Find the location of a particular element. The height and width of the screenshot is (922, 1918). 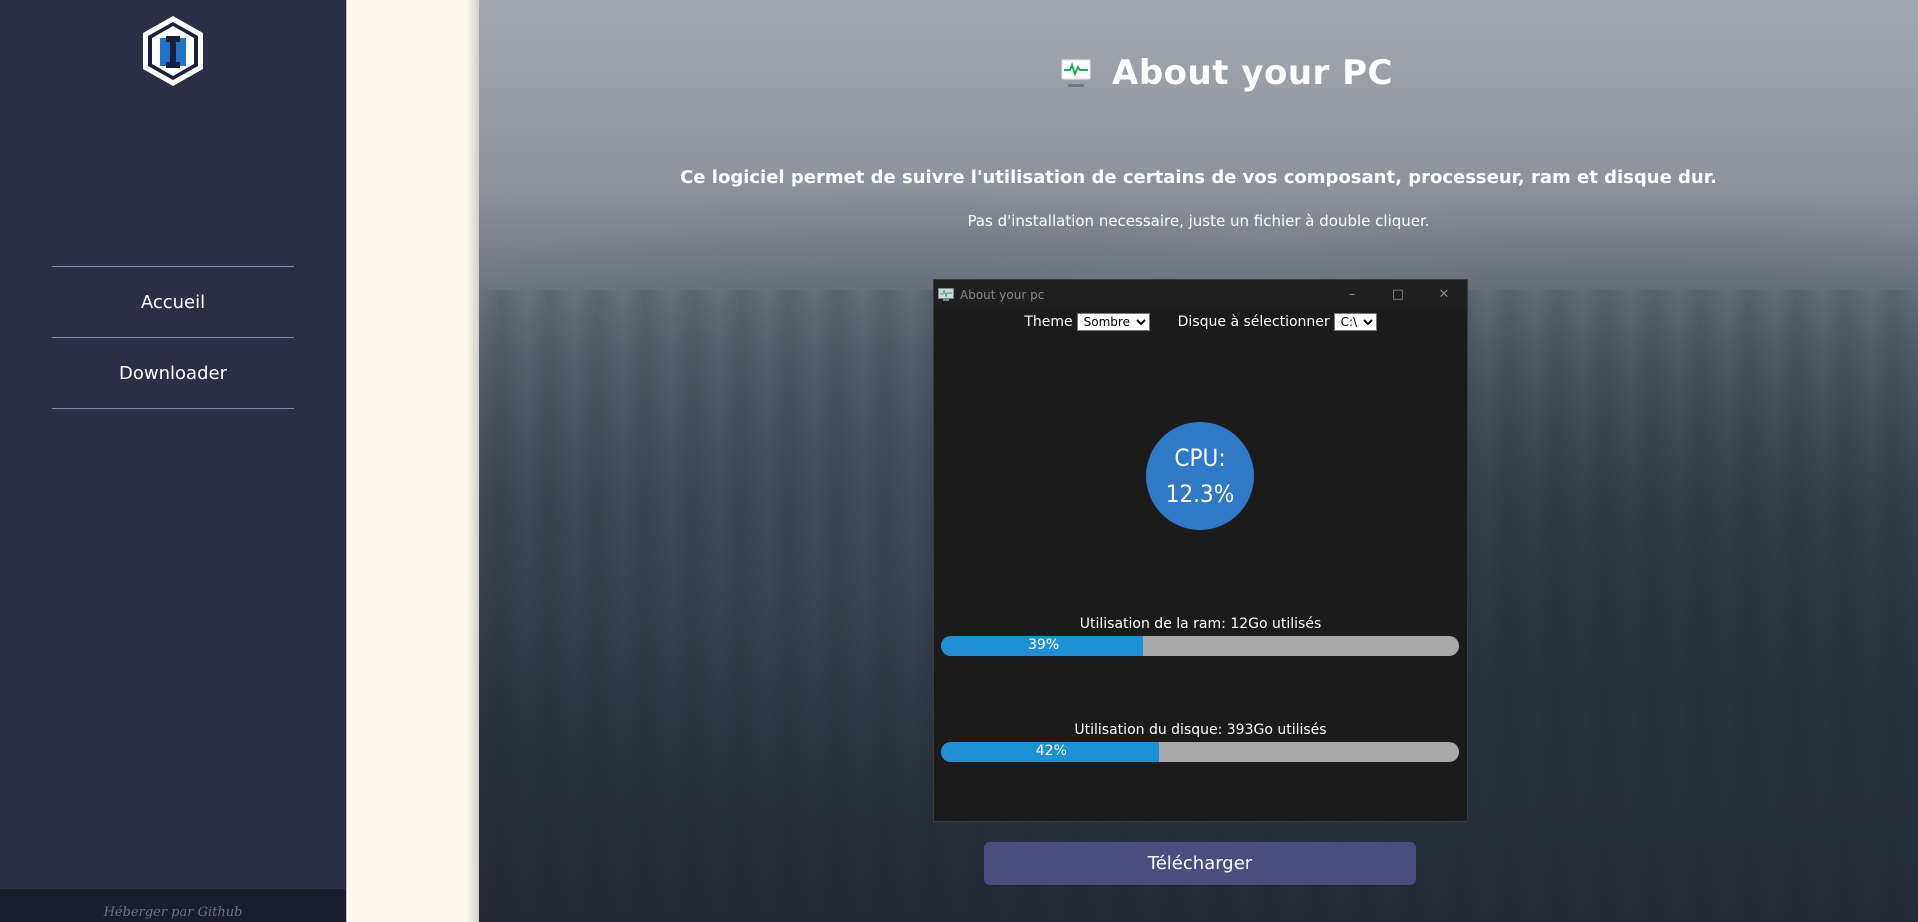

sidebar-nav: Accueil Downloader is located at coordinates (173, 337).